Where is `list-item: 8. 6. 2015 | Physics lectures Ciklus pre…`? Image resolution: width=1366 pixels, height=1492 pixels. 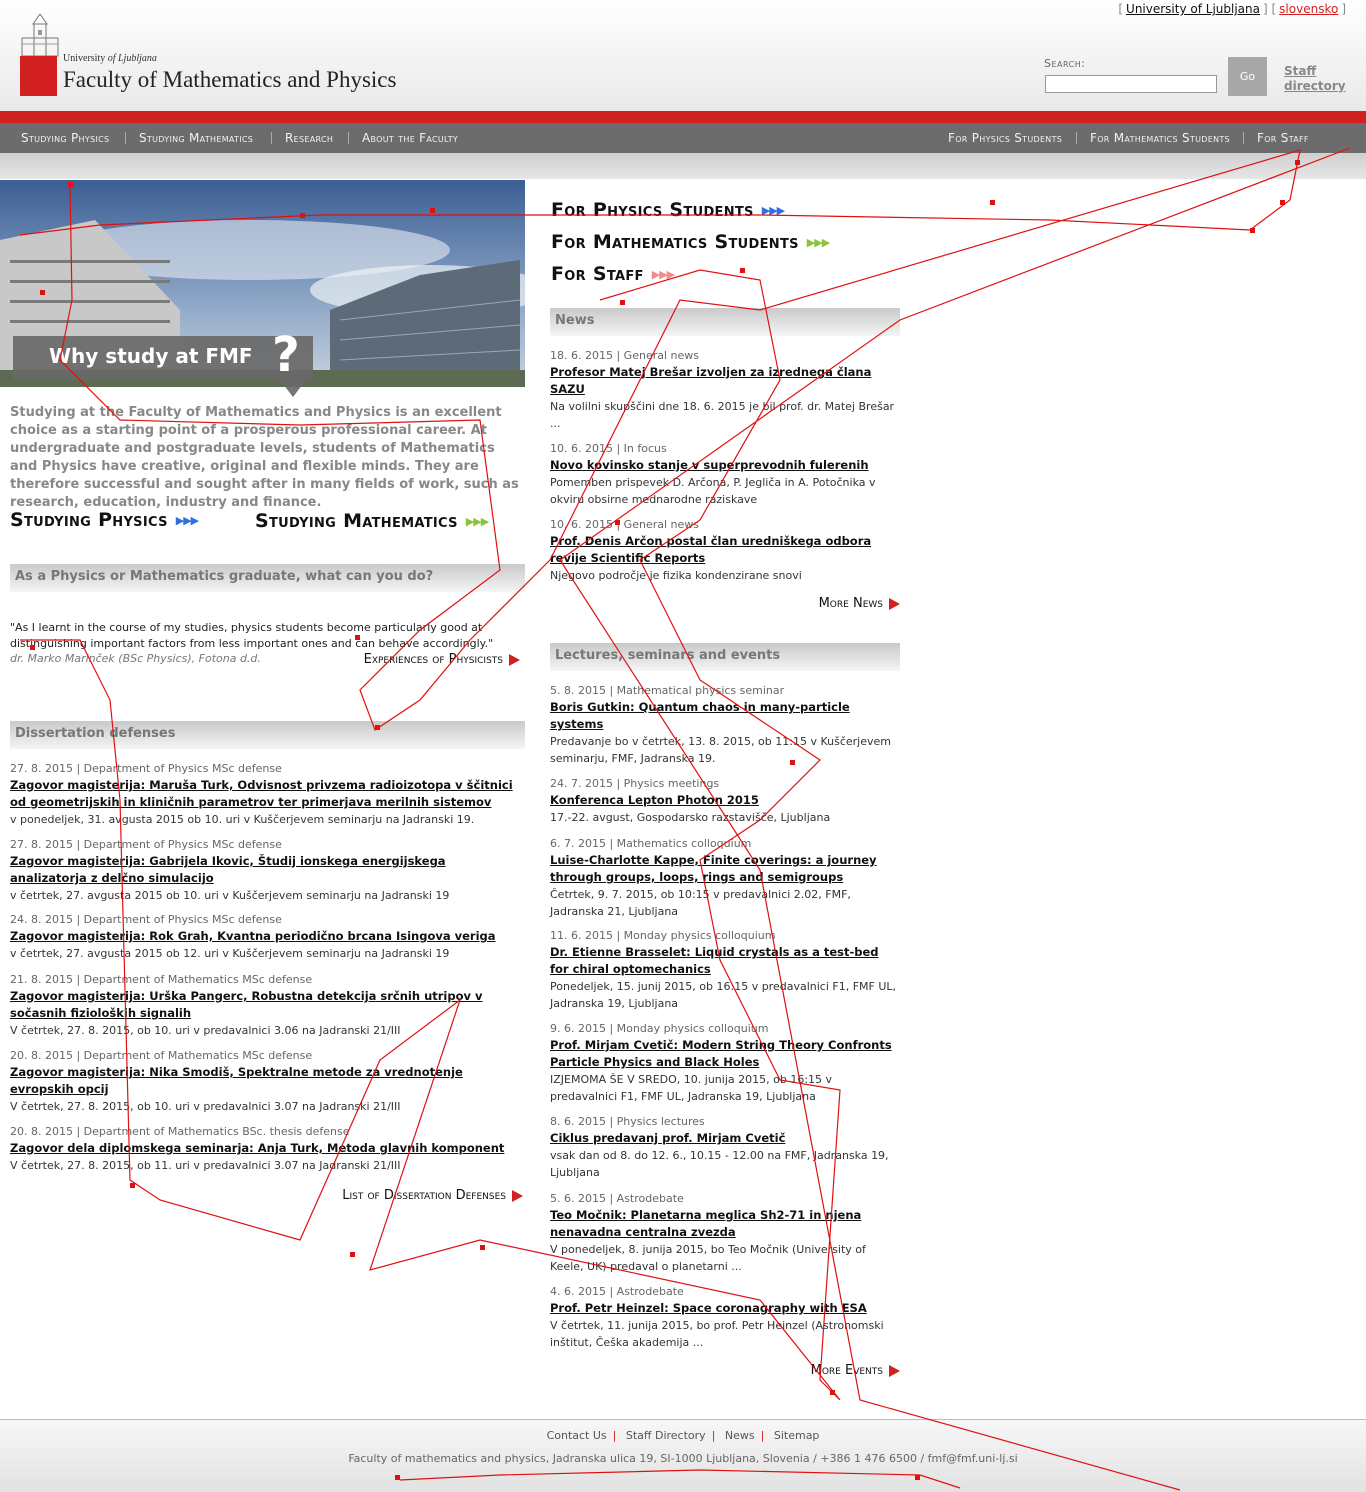 list-item: 8. 6. 2015 | Physics lectures Ciklus pre… is located at coordinates (719, 1147).